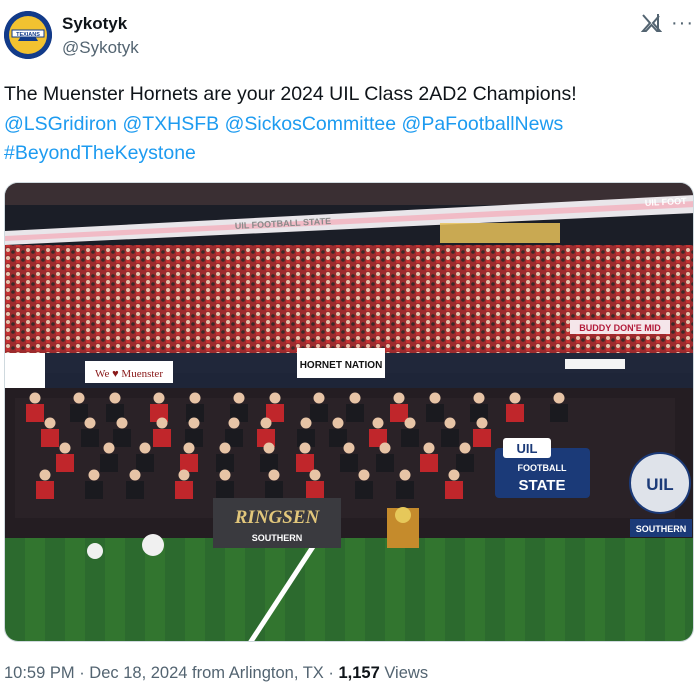  Describe the element at coordinates (682, 23) in the screenshot. I see `more-icon: ···` at that location.